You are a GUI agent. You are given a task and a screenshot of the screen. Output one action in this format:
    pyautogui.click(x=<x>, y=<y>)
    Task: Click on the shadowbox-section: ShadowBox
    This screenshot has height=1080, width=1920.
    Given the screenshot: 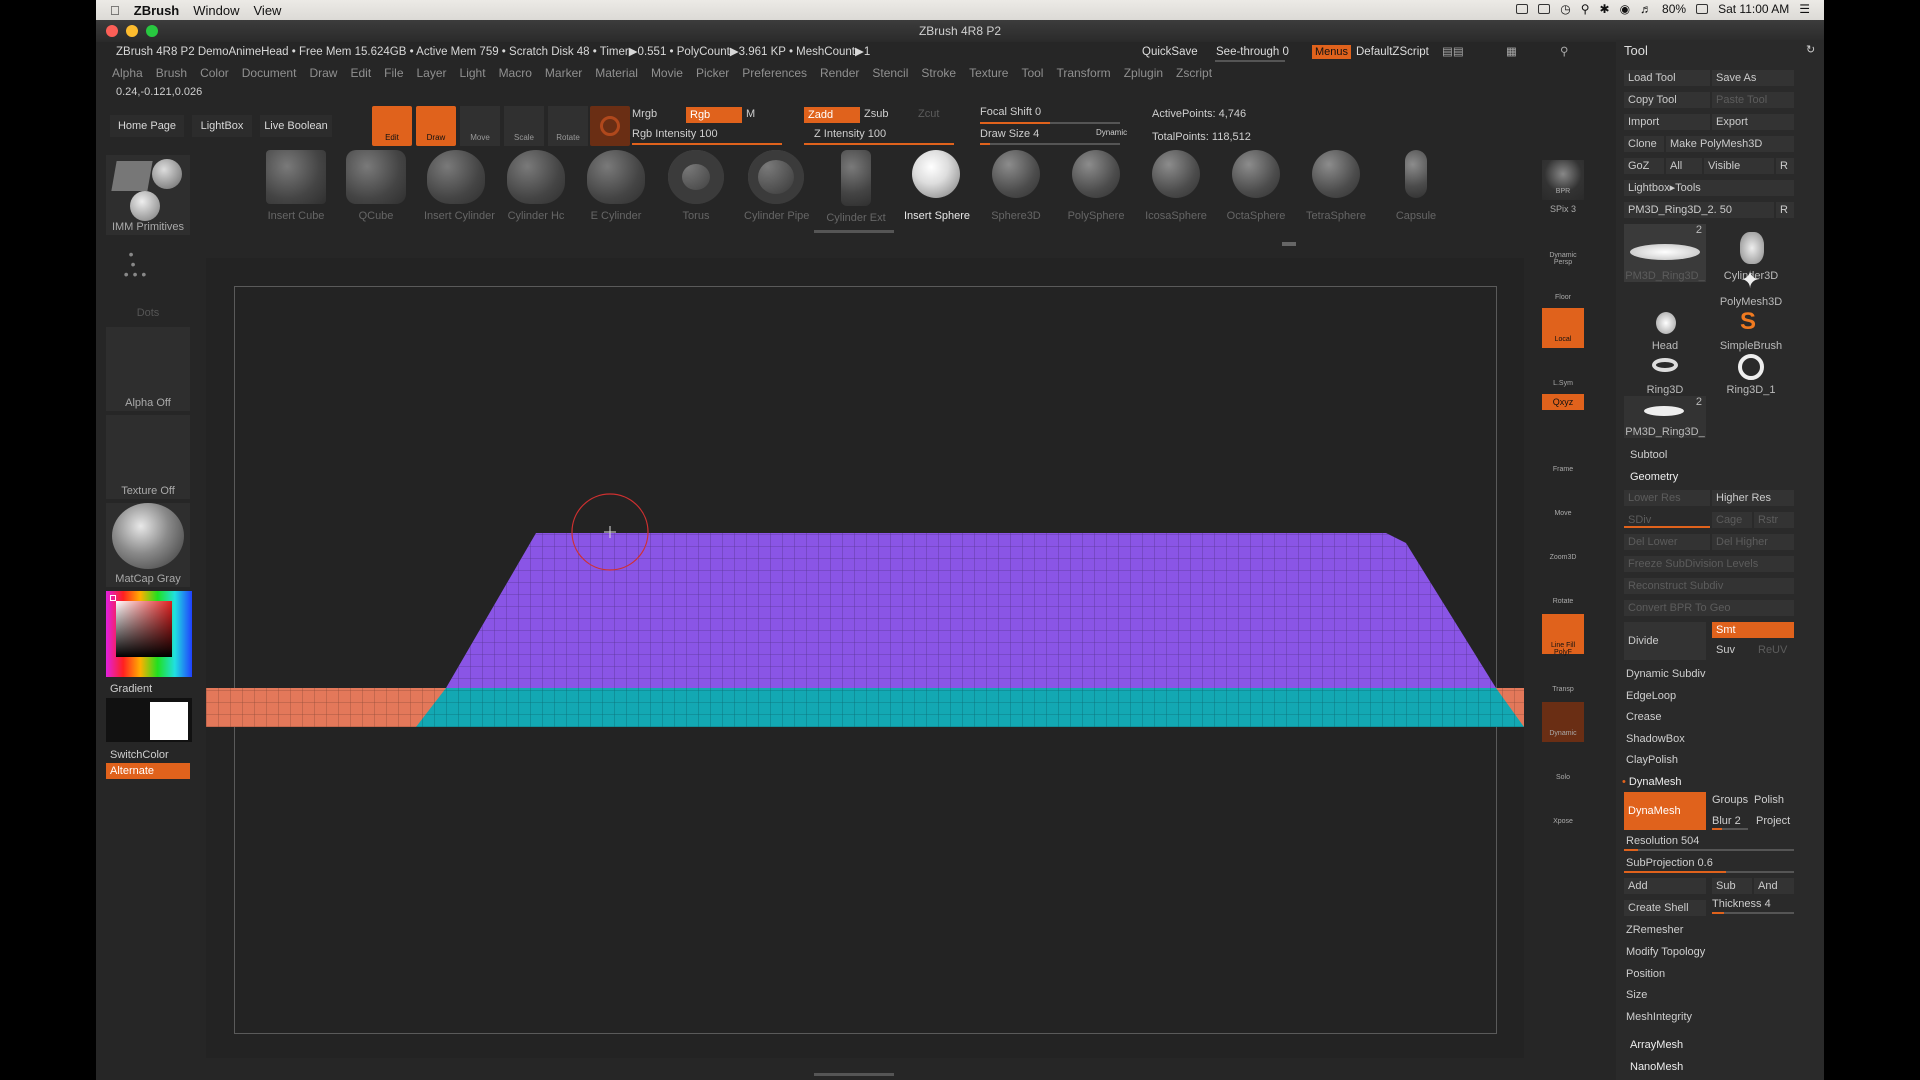 What is the action you would take?
    pyautogui.click(x=1655, y=739)
    